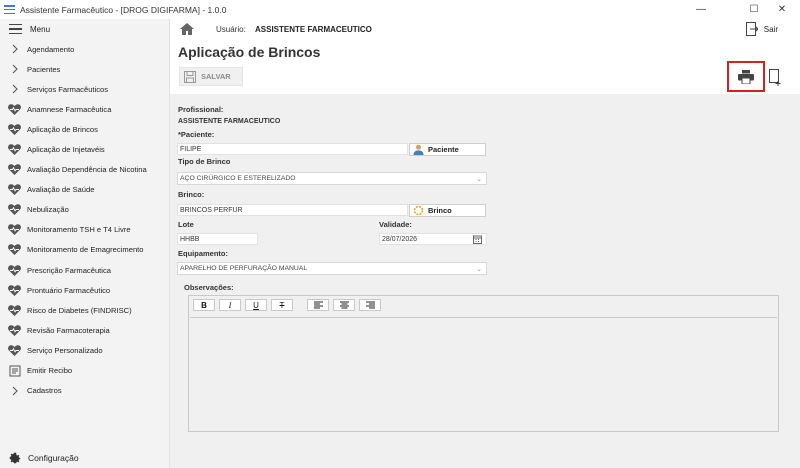 The width and height of the screenshot is (800, 468). Describe the element at coordinates (395, 224) in the screenshot. I see `validade-label: Validade:` at that location.